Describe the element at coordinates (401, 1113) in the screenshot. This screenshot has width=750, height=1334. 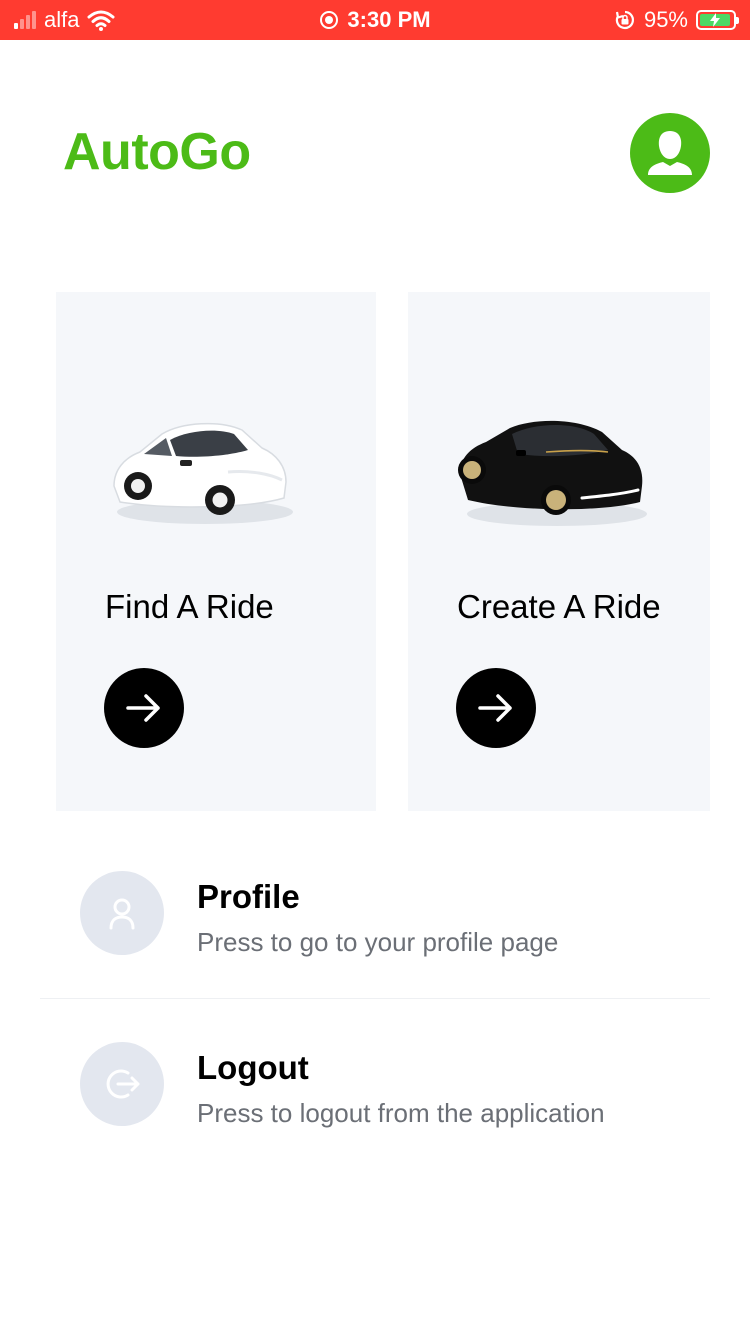
I see `logout-subtitle: Press to logout from the application` at that location.